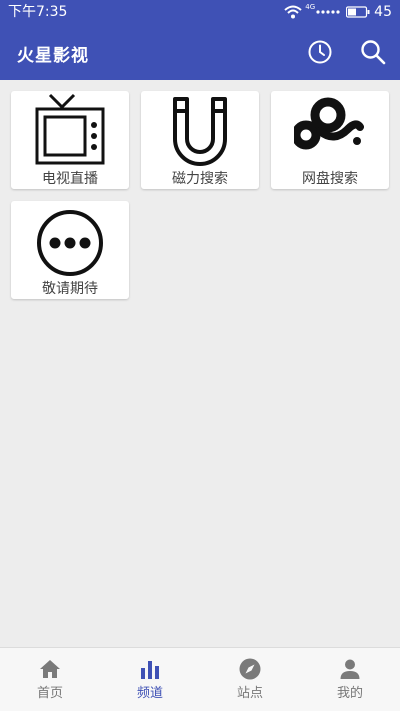 Image resolution: width=400 pixels, height=711 pixels. I want to click on channel-label: 网盘搜索, so click(330, 179).